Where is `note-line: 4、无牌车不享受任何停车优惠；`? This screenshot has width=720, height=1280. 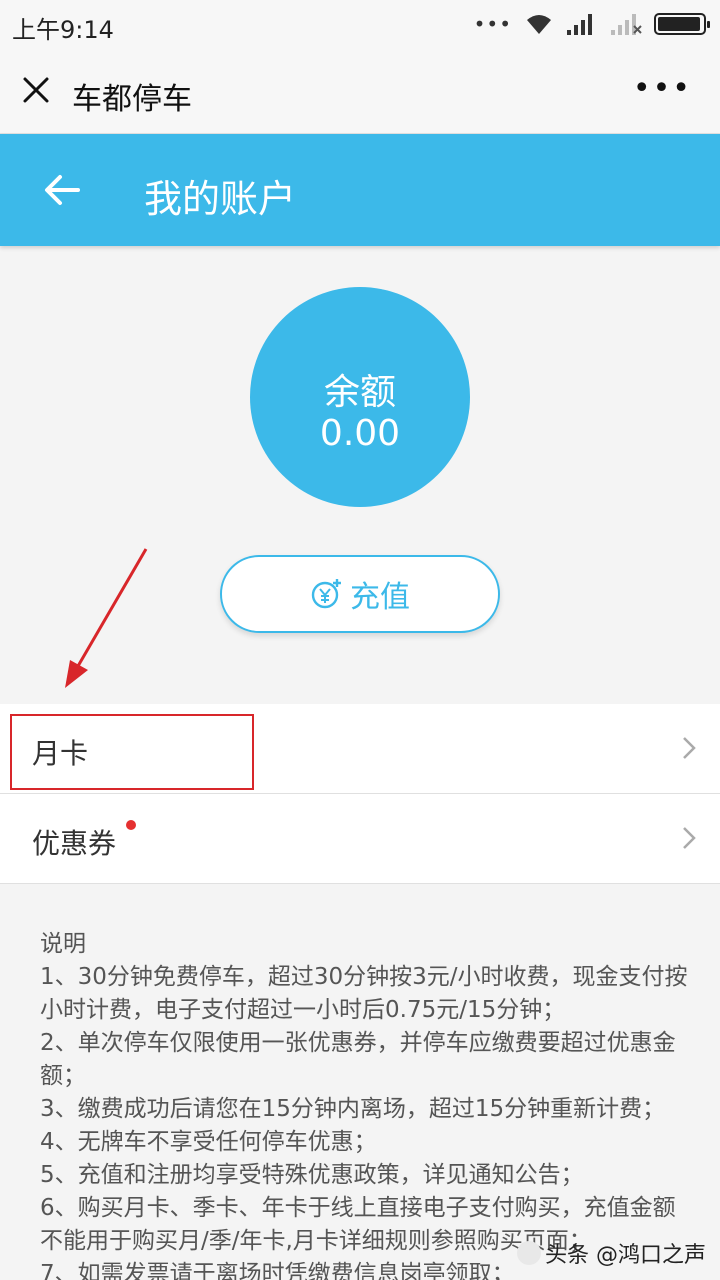 note-line: 4、无牌车不享受任何停车优惠； is located at coordinates (208, 1142).